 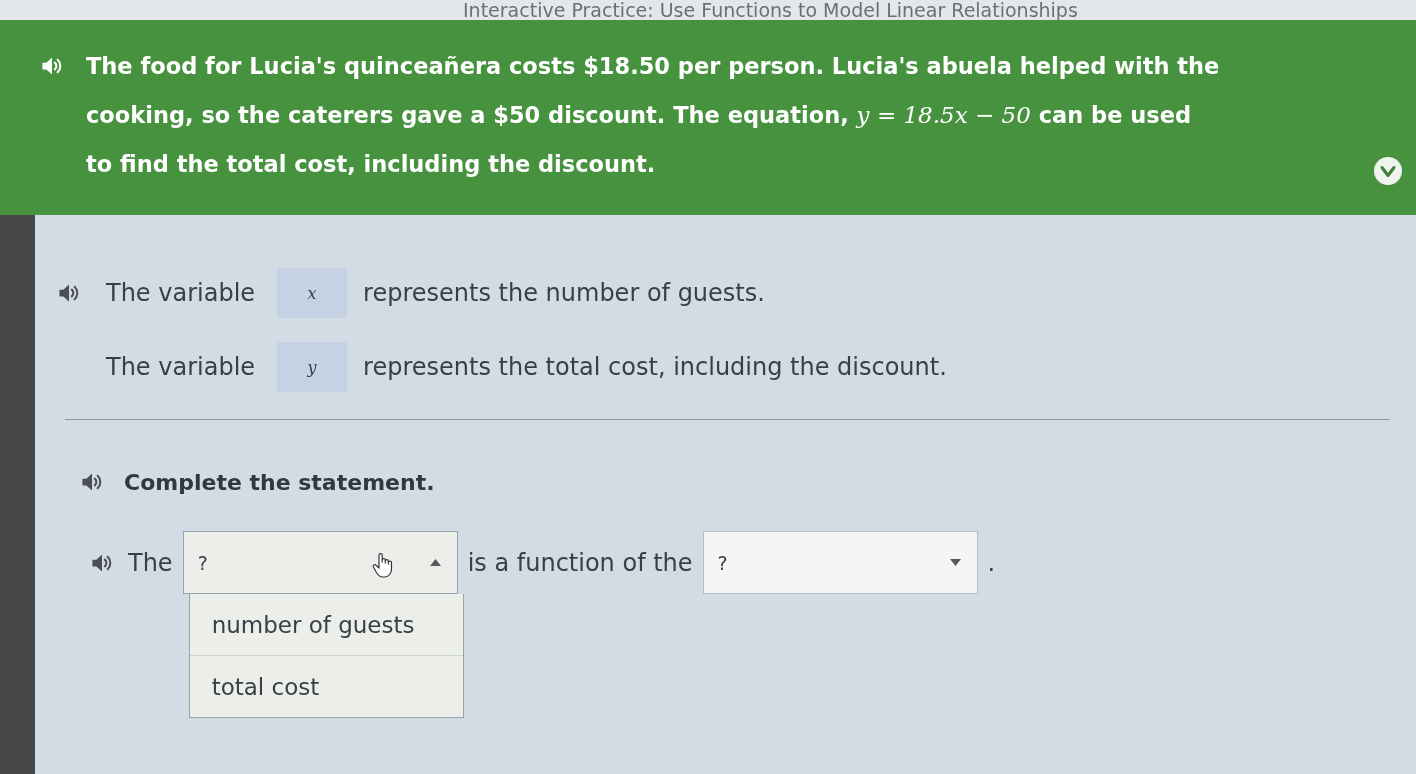 What do you see at coordinates (1388, 171) in the screenshot?
I see `chevron-down-icon` at bounding box center [1388, 171].